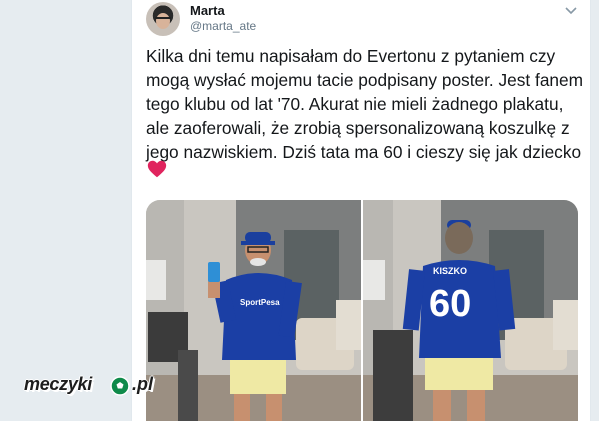 The height and width of the screenshot is (421, 599). I want to click on profile-avatar, so click(163, 19).